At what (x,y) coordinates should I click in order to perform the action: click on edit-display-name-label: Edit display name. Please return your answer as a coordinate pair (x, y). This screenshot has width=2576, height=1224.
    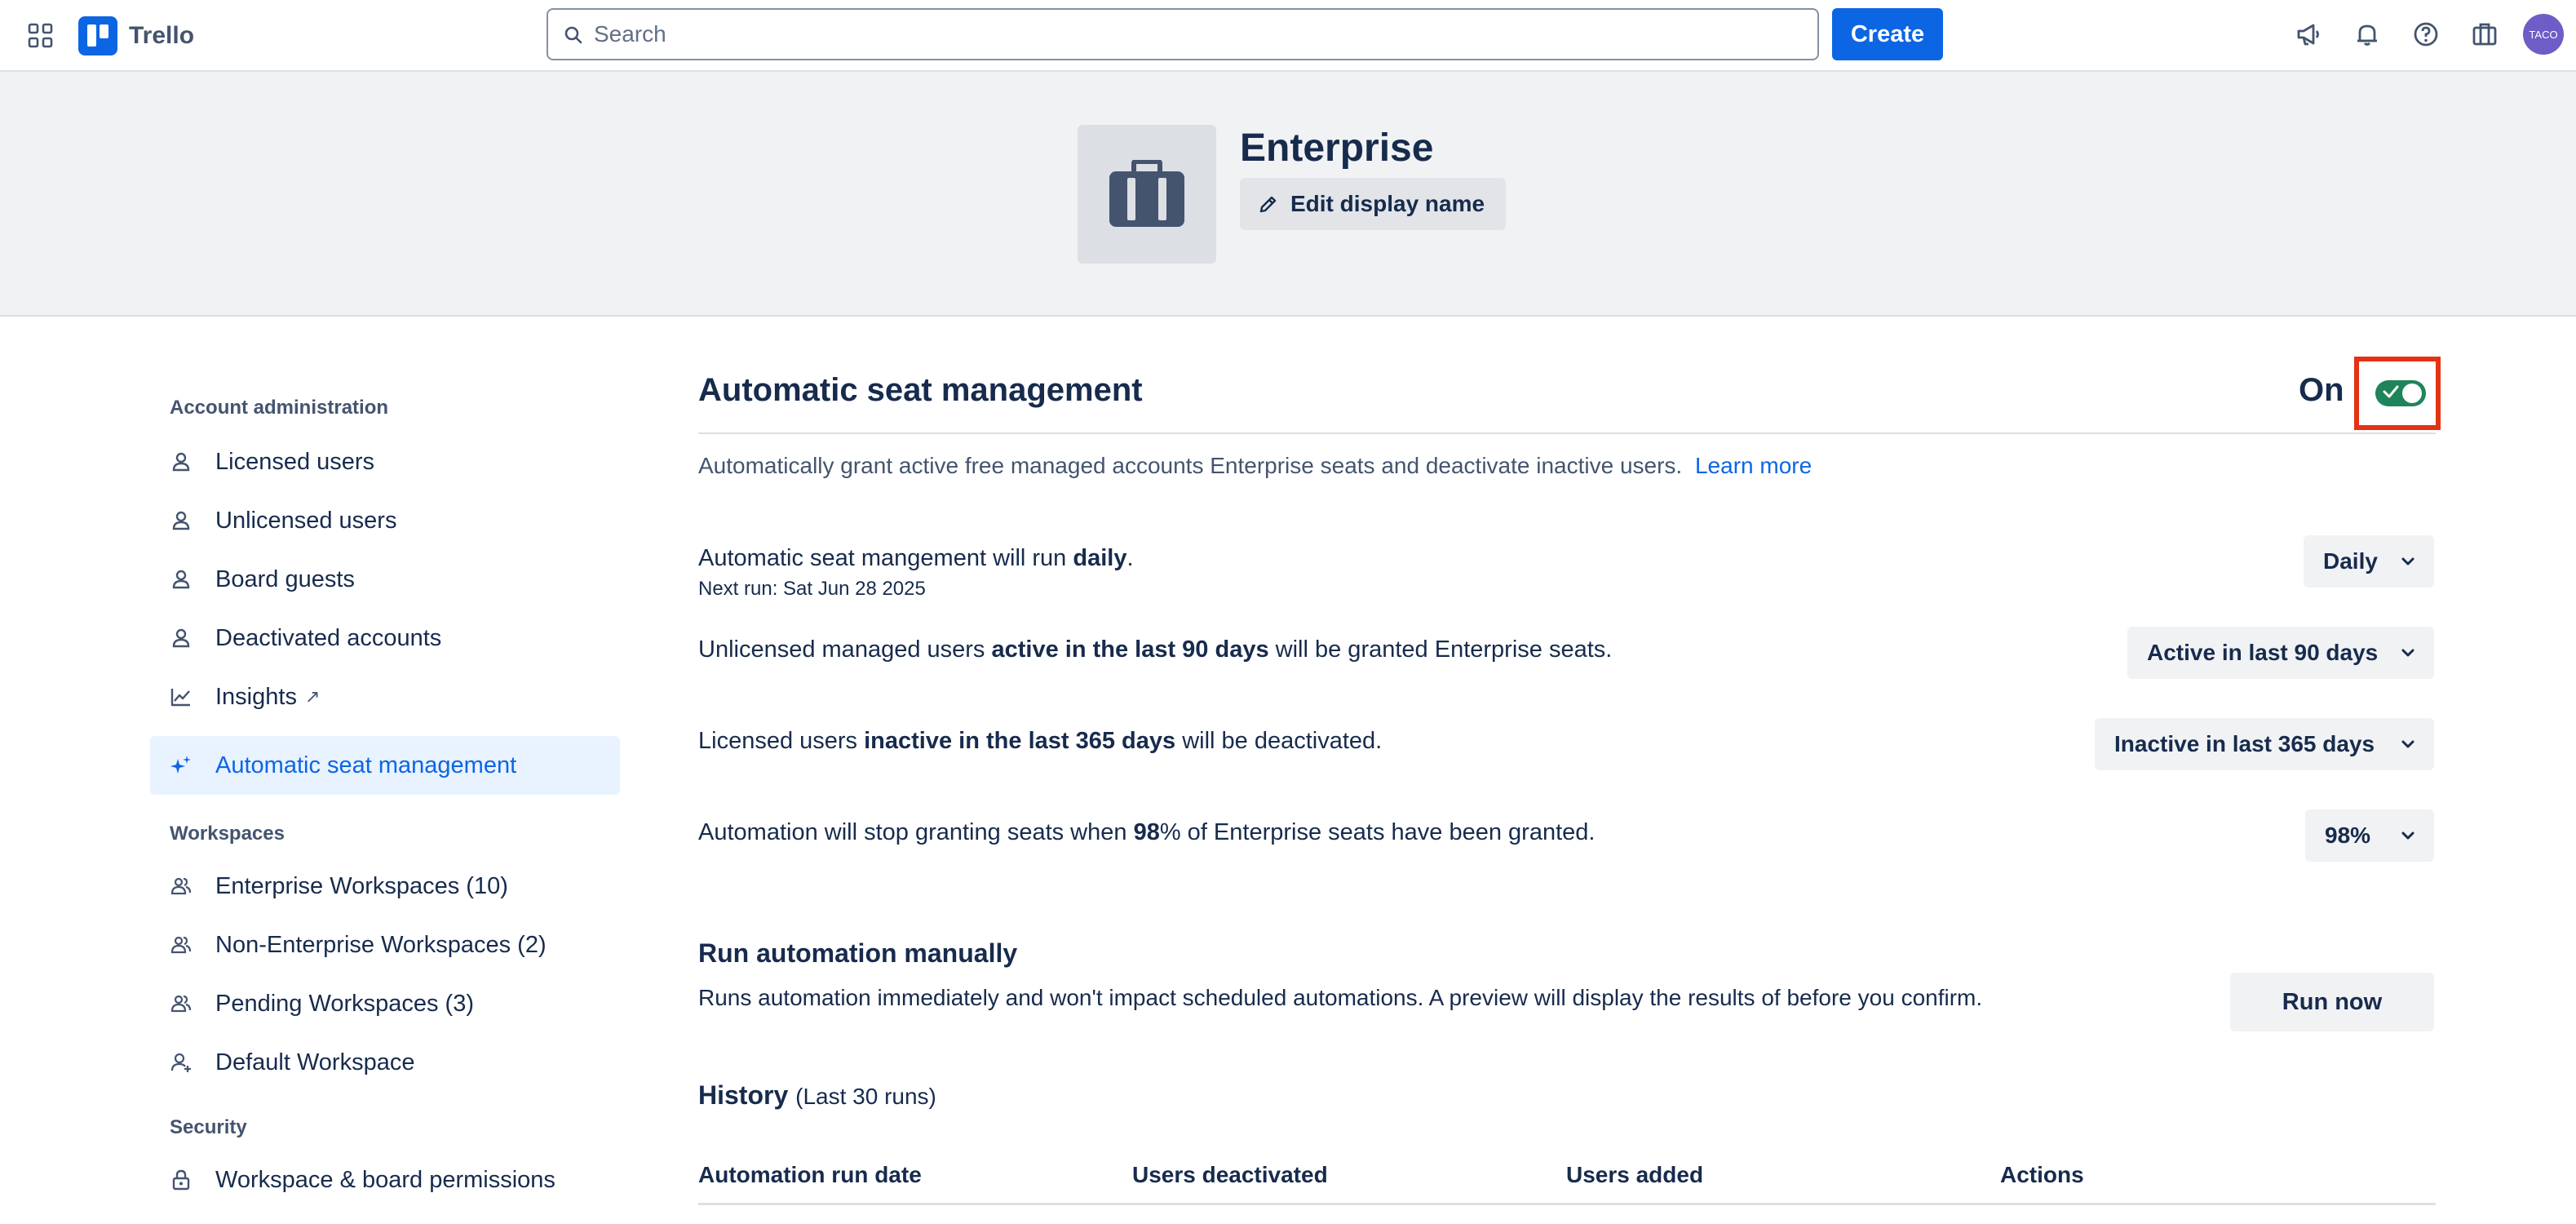
    Looking at the image, I should click on (1387, 203).